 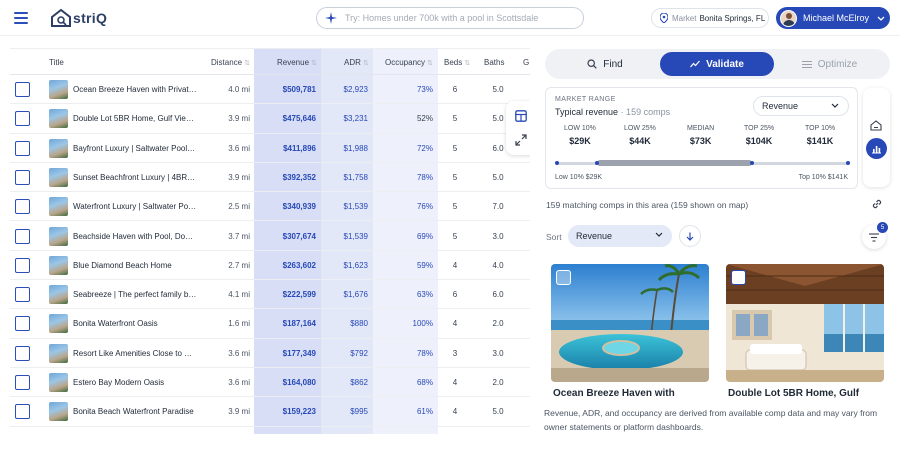 I want to click on tab-optimize: Optimize, so click(x=829, y=64).